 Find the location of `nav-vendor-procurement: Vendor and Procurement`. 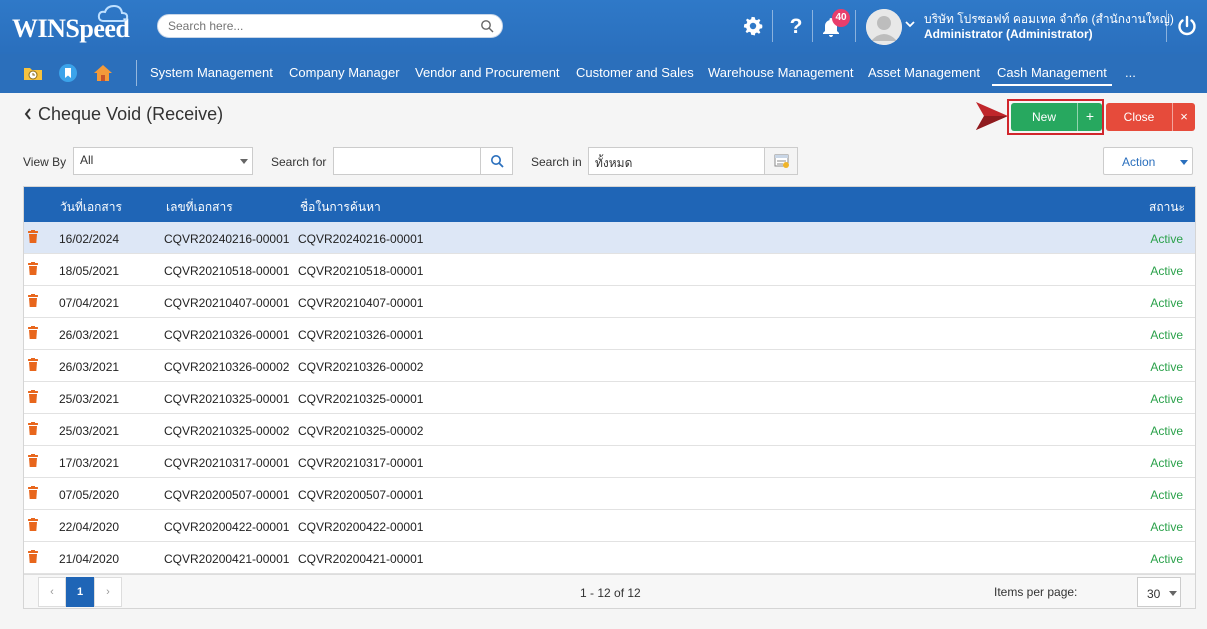

nav-vendor-procurement: Vendor and Procurement is located at coordinates (487, 72).